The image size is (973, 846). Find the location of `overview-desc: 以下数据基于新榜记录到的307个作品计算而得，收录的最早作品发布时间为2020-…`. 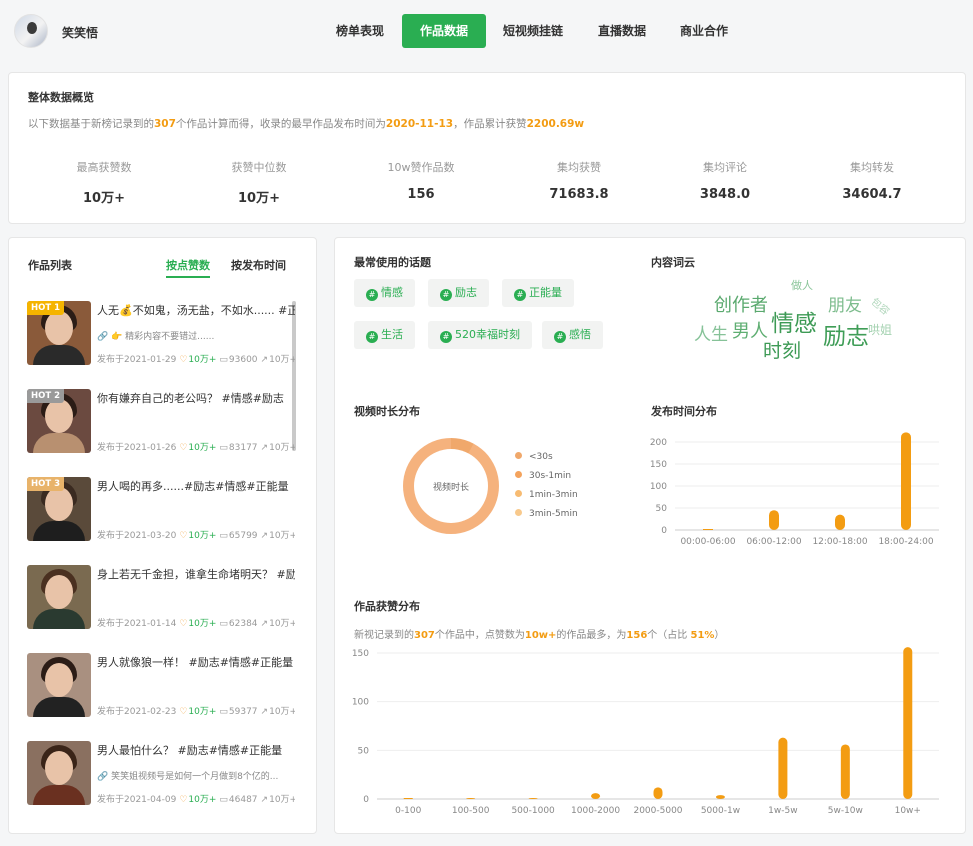

overview-desc: 以下数据基于新榜记录到的307个作品计算而得，收录的最早作品发布时间为2020-… is located at coordinates (306, 124).